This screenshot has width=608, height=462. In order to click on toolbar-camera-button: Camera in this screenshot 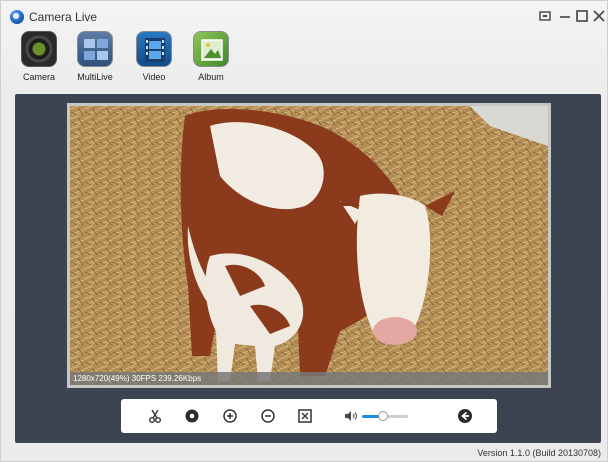, I will do `click(39, 59)`.